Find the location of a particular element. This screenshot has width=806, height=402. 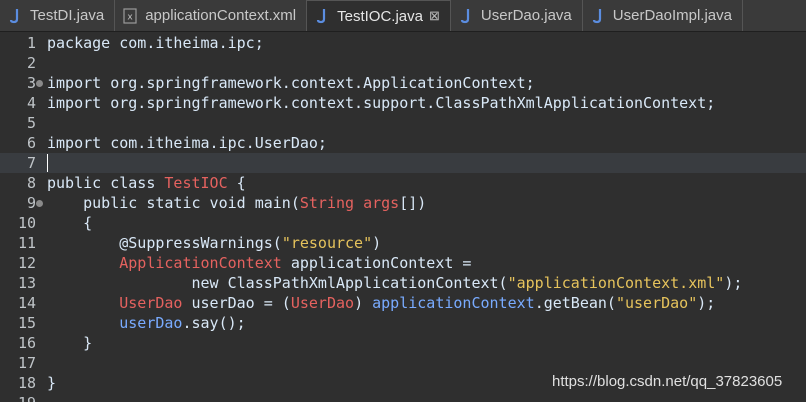

tab-label: TestDI.java is located at coordinates (67, 15).